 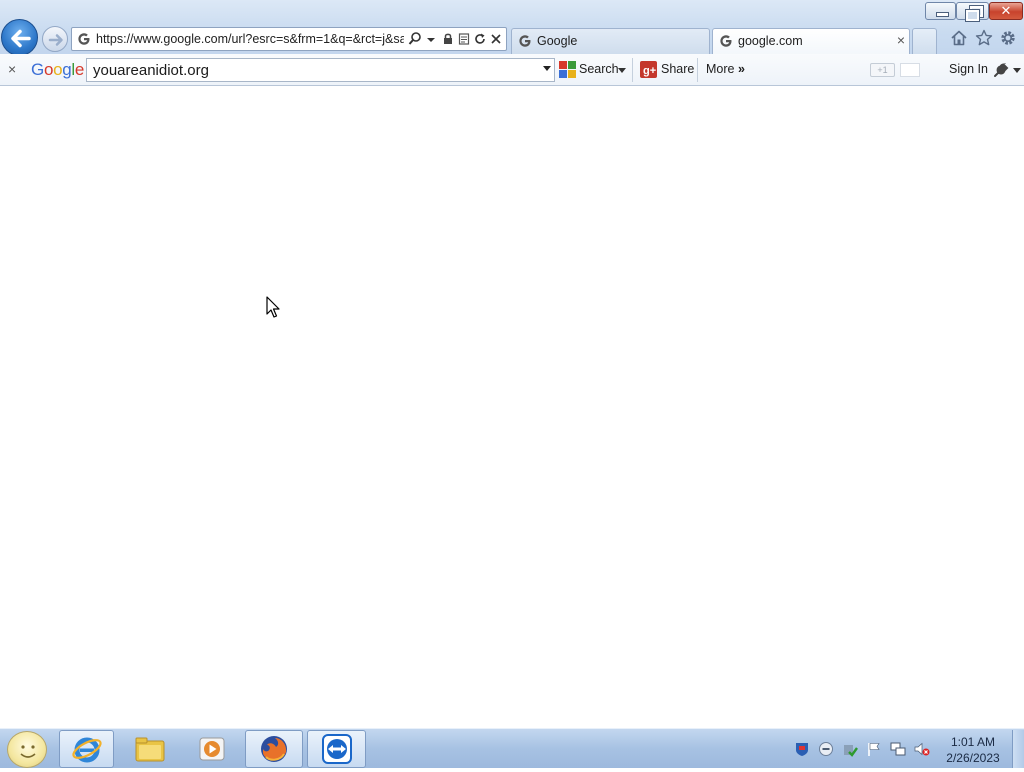 I want to click on plus-one-button: +1, so click(x=882, y=70).